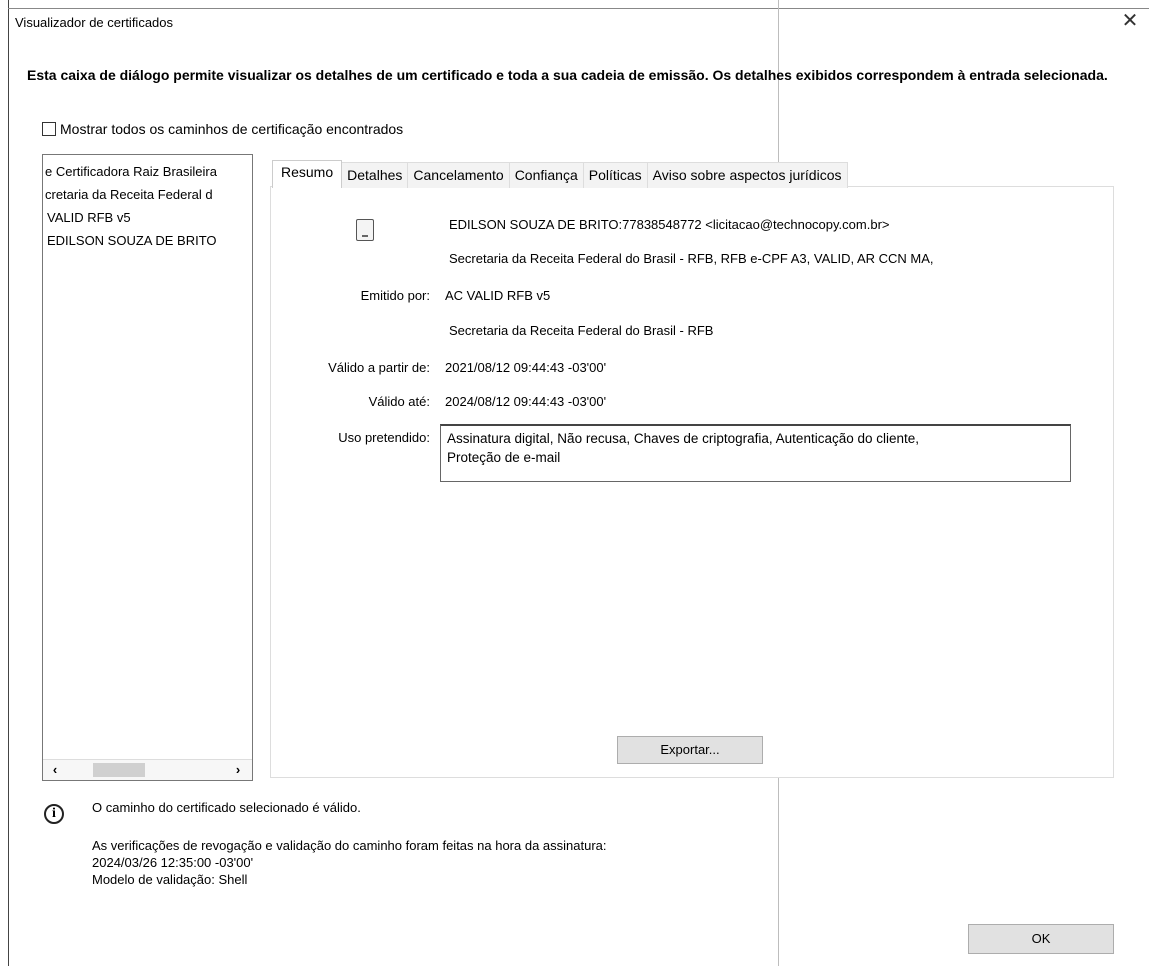 Image resolution: width=1149 pixels, height=966 pixels. I want to click on certificate-icon, so click(365, 230).